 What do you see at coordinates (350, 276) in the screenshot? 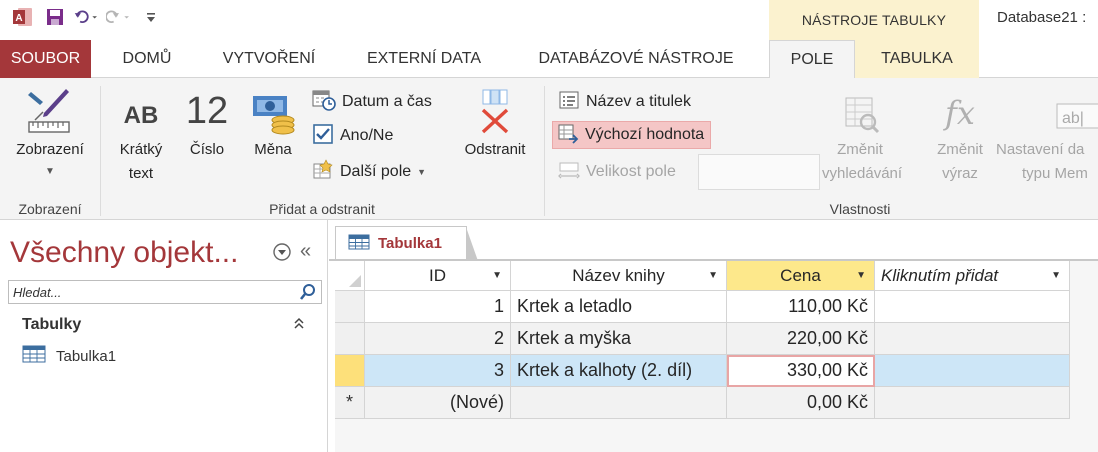
I see `select-all-corner` at bounding box center [350, 276].